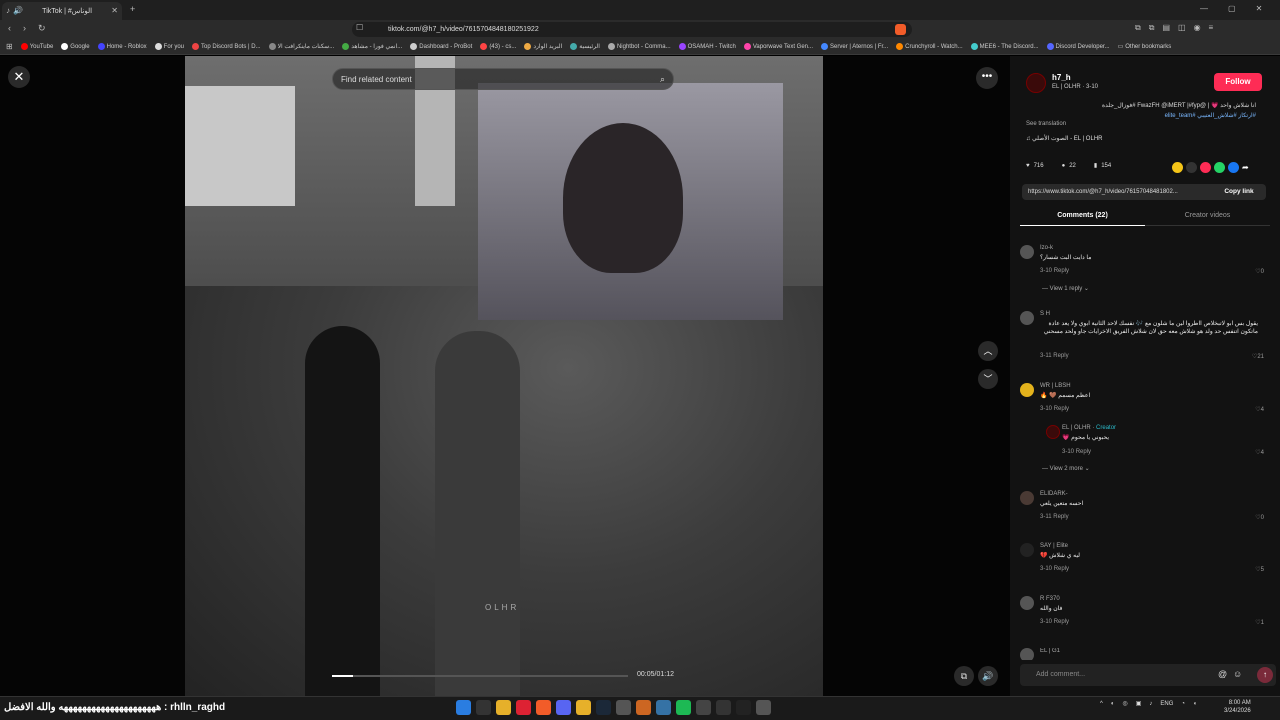 This screenshot has height=720, width=1280. What do you see at coordinates (1219, 167) in the screenshot?
I see `whatsapp-icon` at bounding box center [1219, 167].